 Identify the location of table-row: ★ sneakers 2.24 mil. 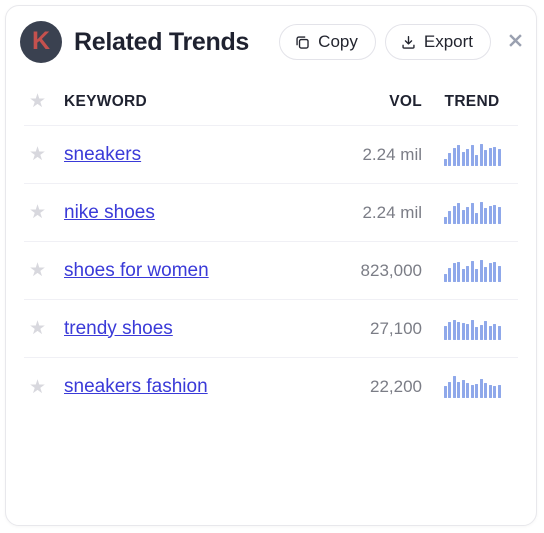
(271, 155).